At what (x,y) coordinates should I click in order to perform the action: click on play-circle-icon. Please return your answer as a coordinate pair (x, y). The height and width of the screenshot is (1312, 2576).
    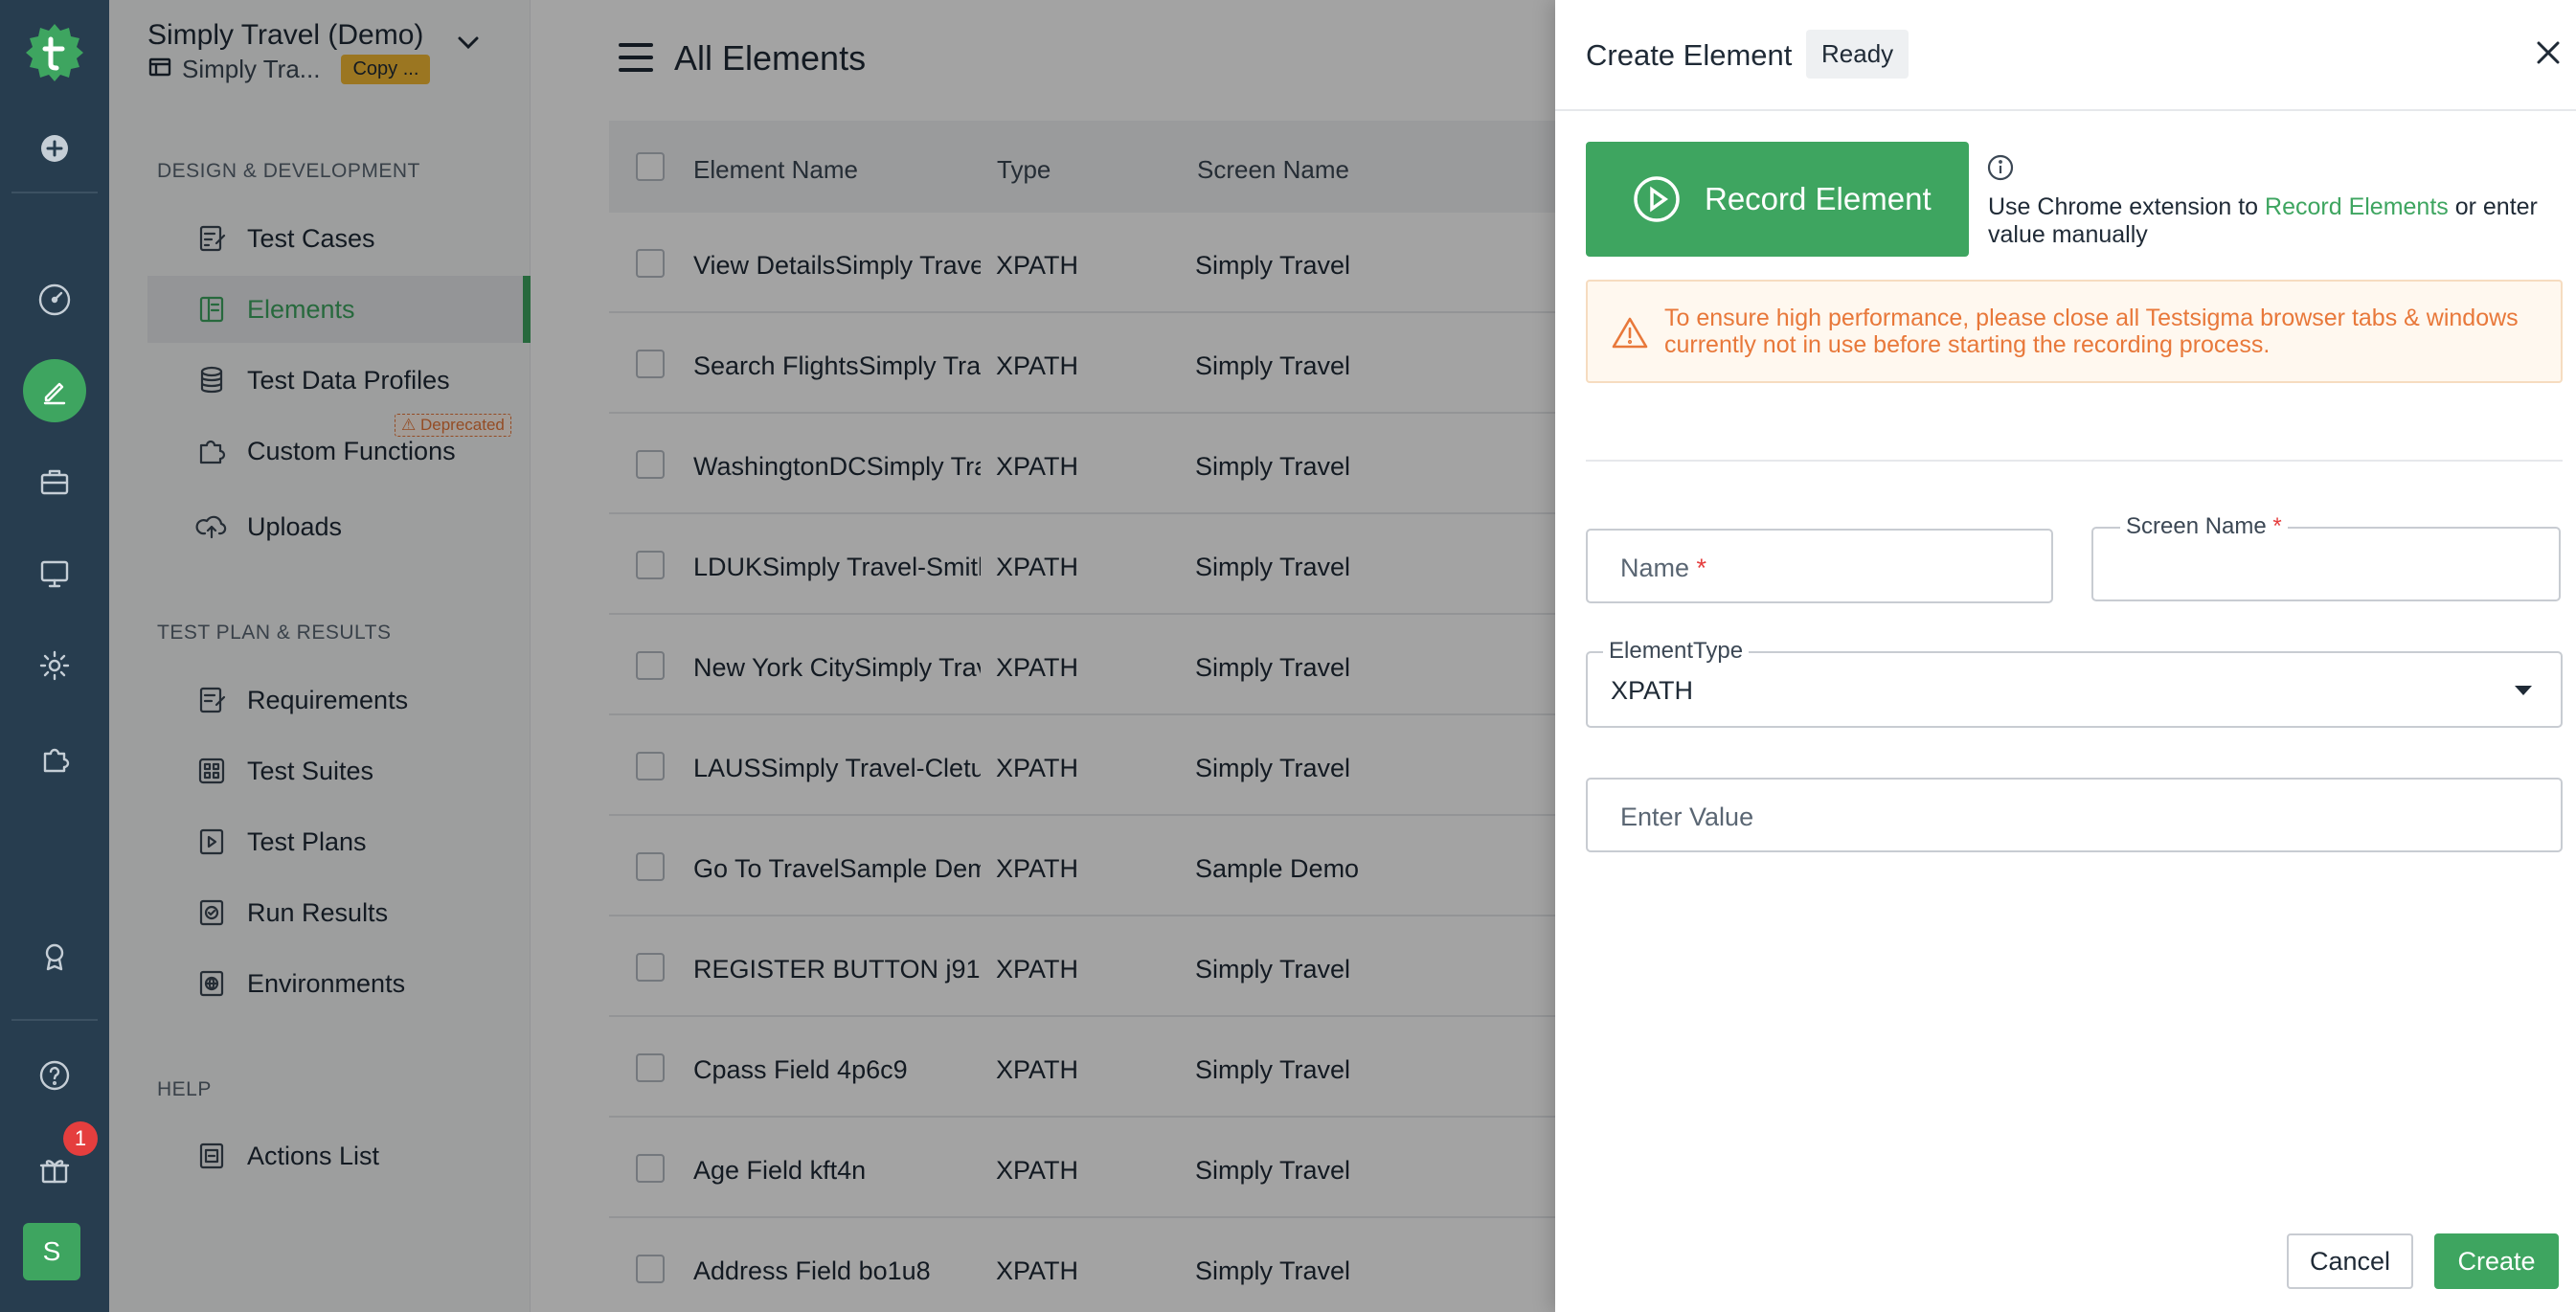
    Looking at the image, I should click on (1657, 199).